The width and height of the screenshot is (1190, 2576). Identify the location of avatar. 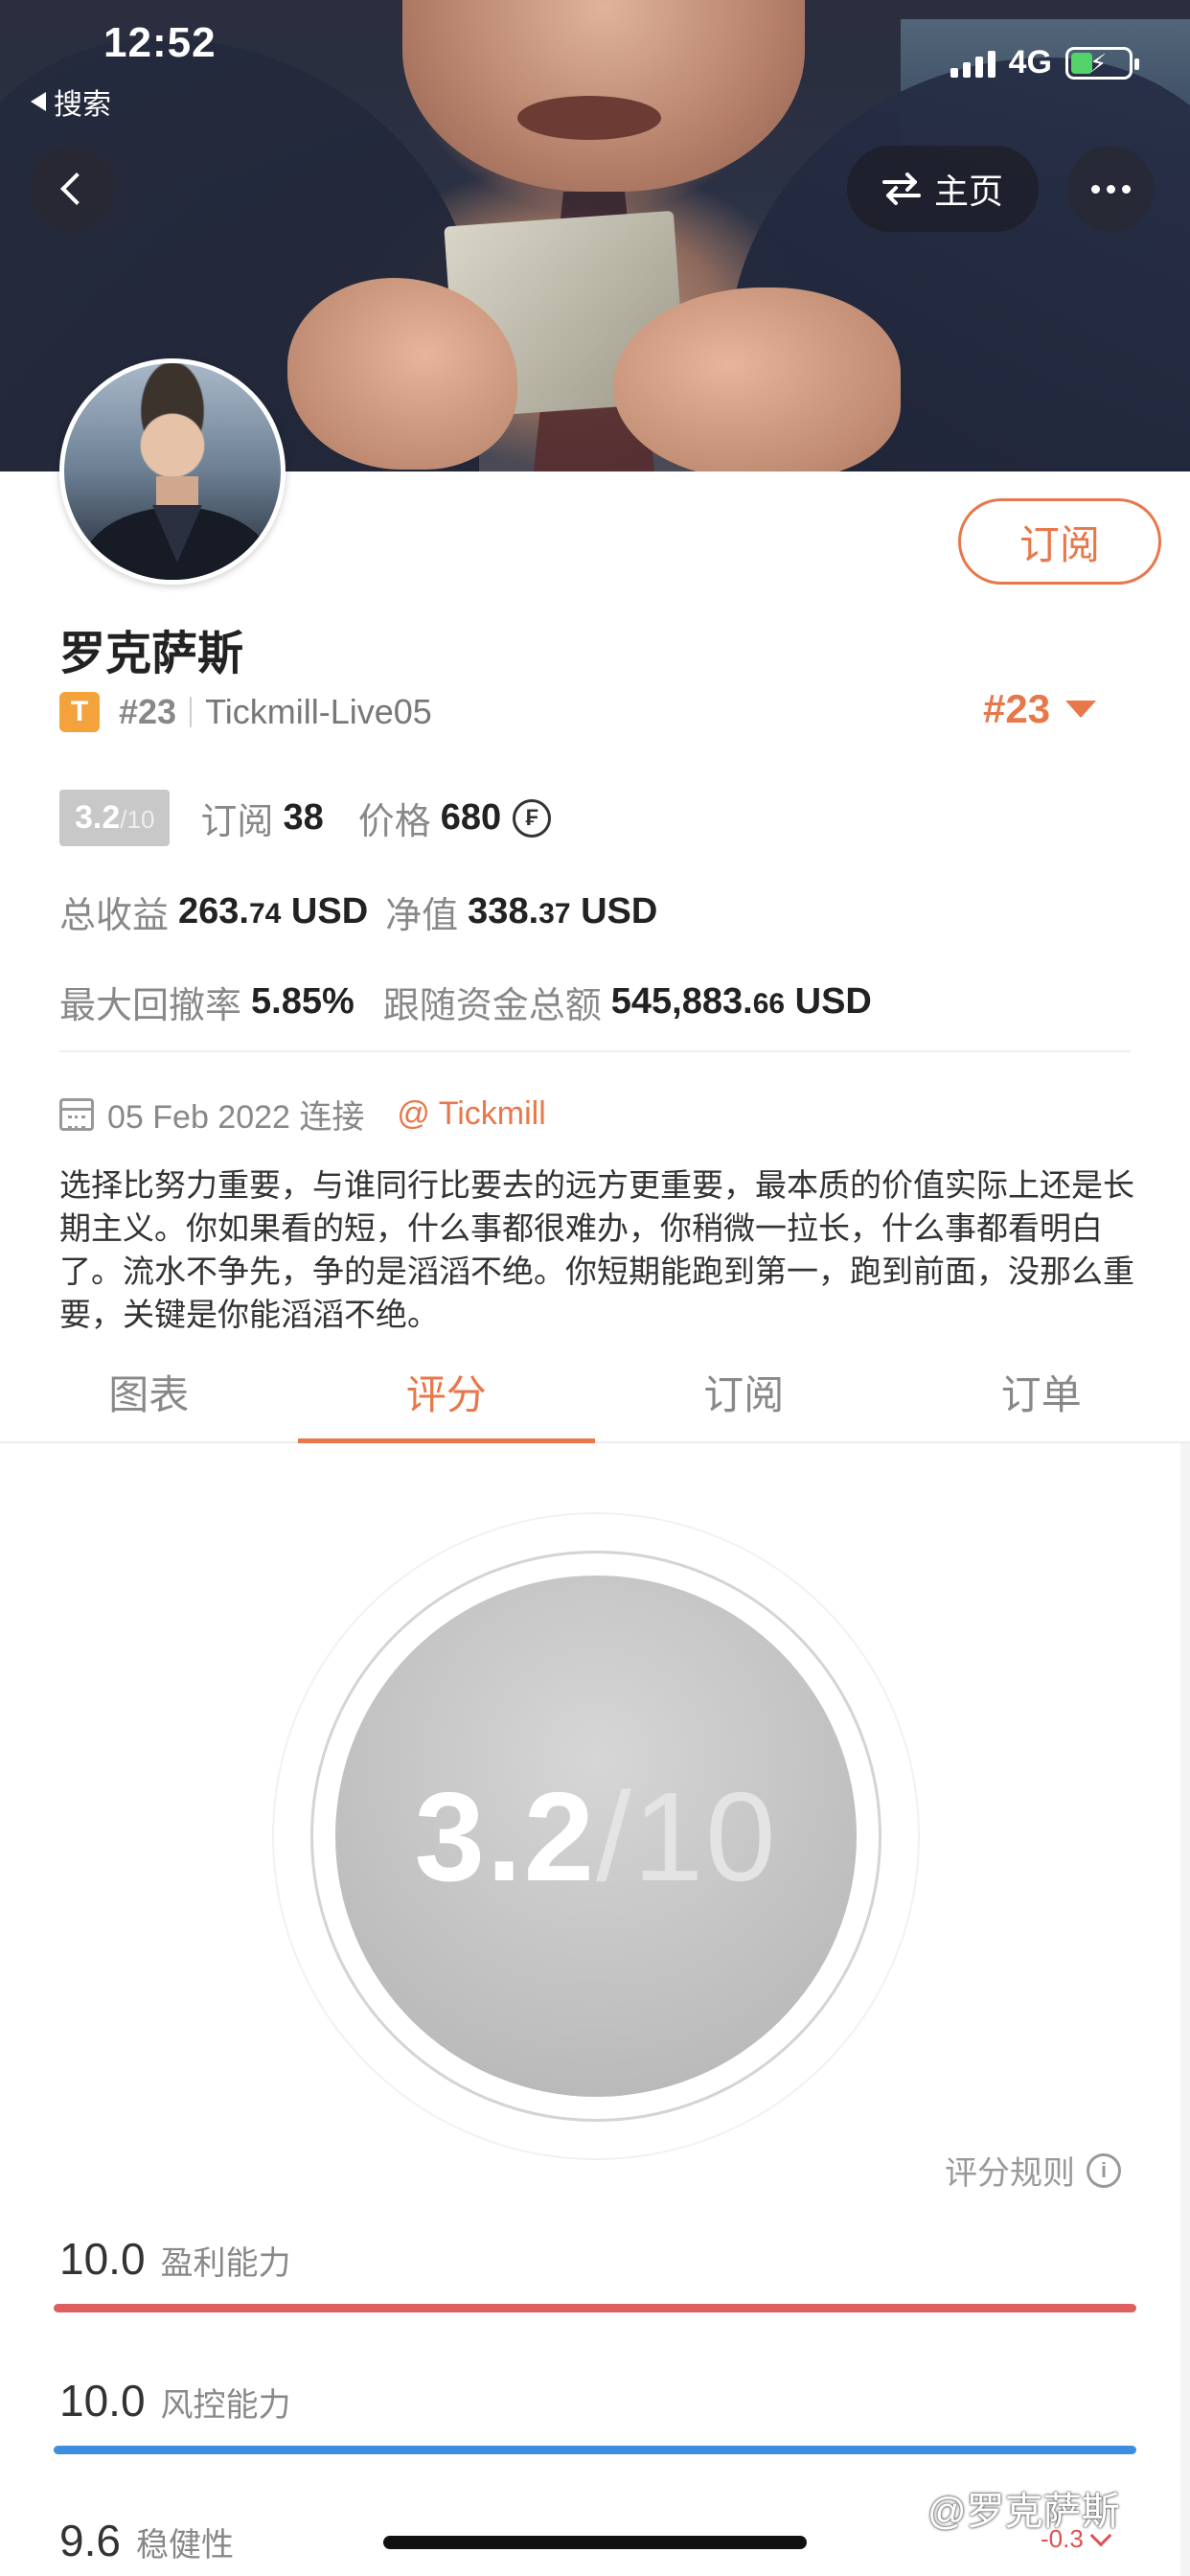
(172, 471).